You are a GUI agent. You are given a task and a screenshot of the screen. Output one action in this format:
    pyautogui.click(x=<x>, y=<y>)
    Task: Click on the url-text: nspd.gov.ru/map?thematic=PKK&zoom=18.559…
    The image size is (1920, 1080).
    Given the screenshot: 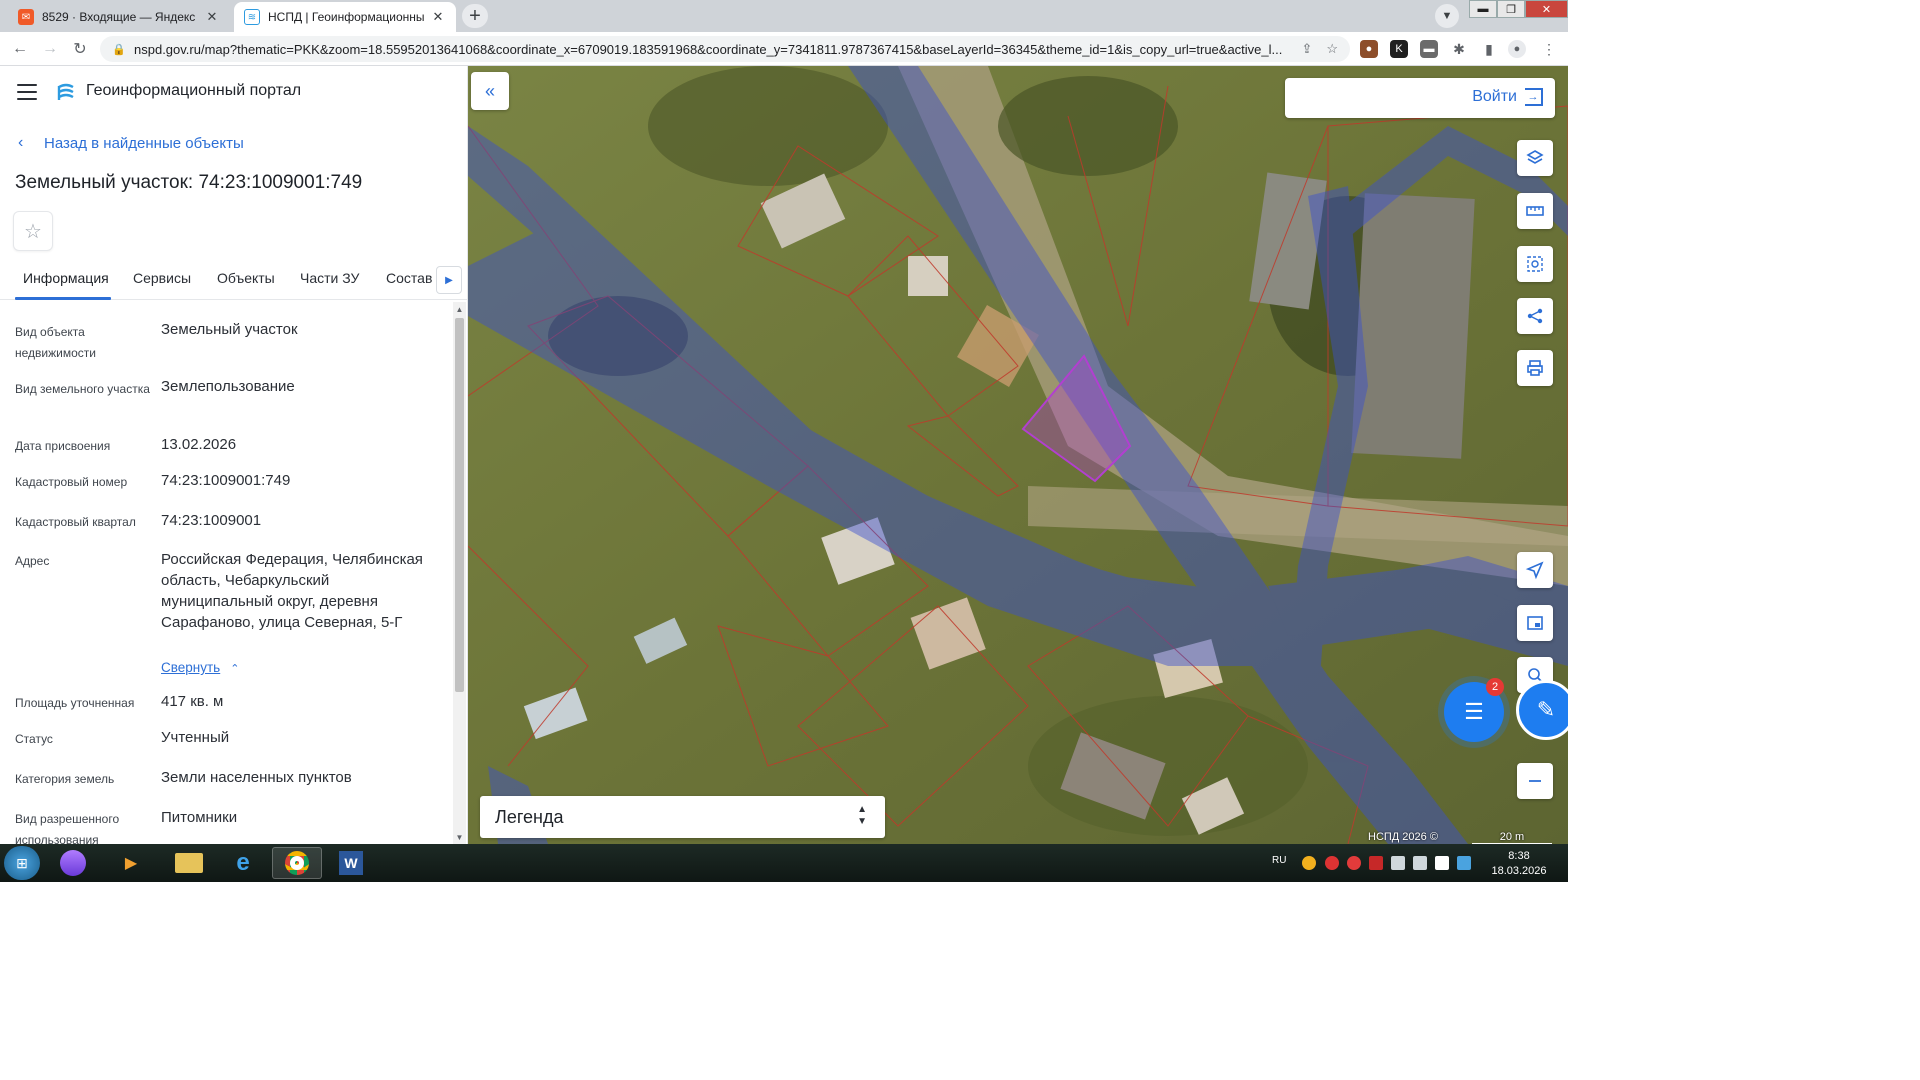 What is the action you would take?
    pyautogui.click(x=708, y=49)
    